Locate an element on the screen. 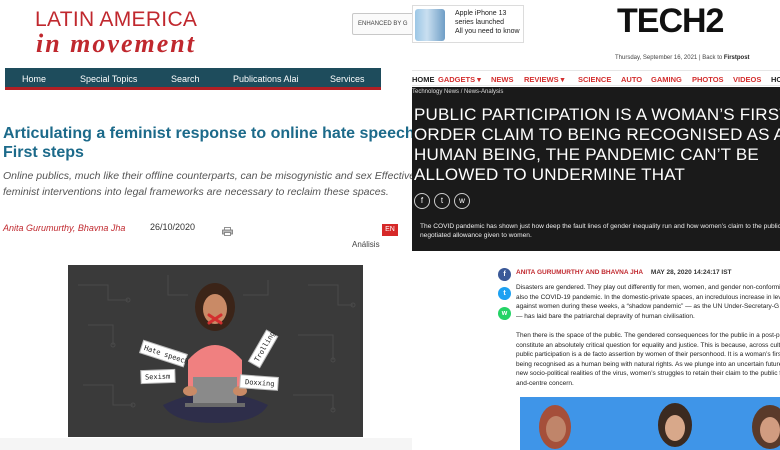 The width and height of the screenshot is (780, 450). article-illustration: Hate speech Trolling Sexism Doxxing is located at coordinates (215, 351).